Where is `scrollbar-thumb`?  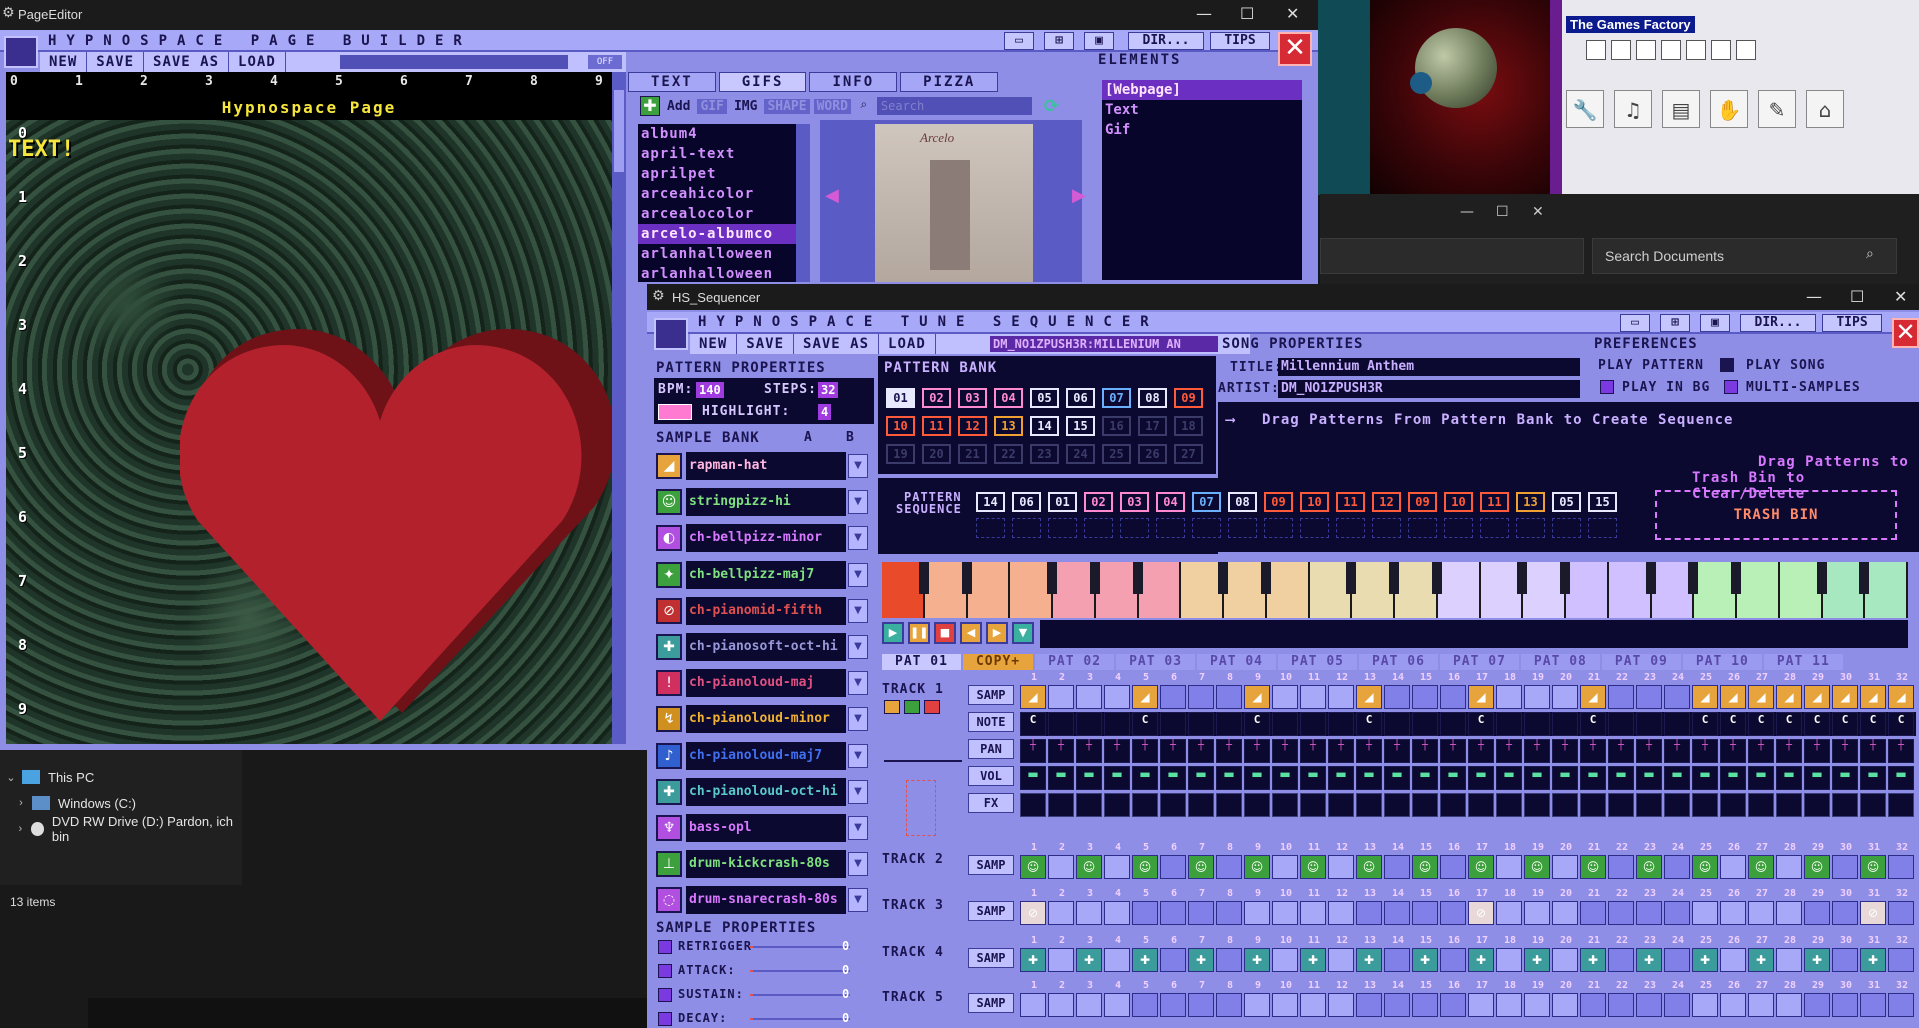
scrollbar-thumb is located at coordinates (619, 131).